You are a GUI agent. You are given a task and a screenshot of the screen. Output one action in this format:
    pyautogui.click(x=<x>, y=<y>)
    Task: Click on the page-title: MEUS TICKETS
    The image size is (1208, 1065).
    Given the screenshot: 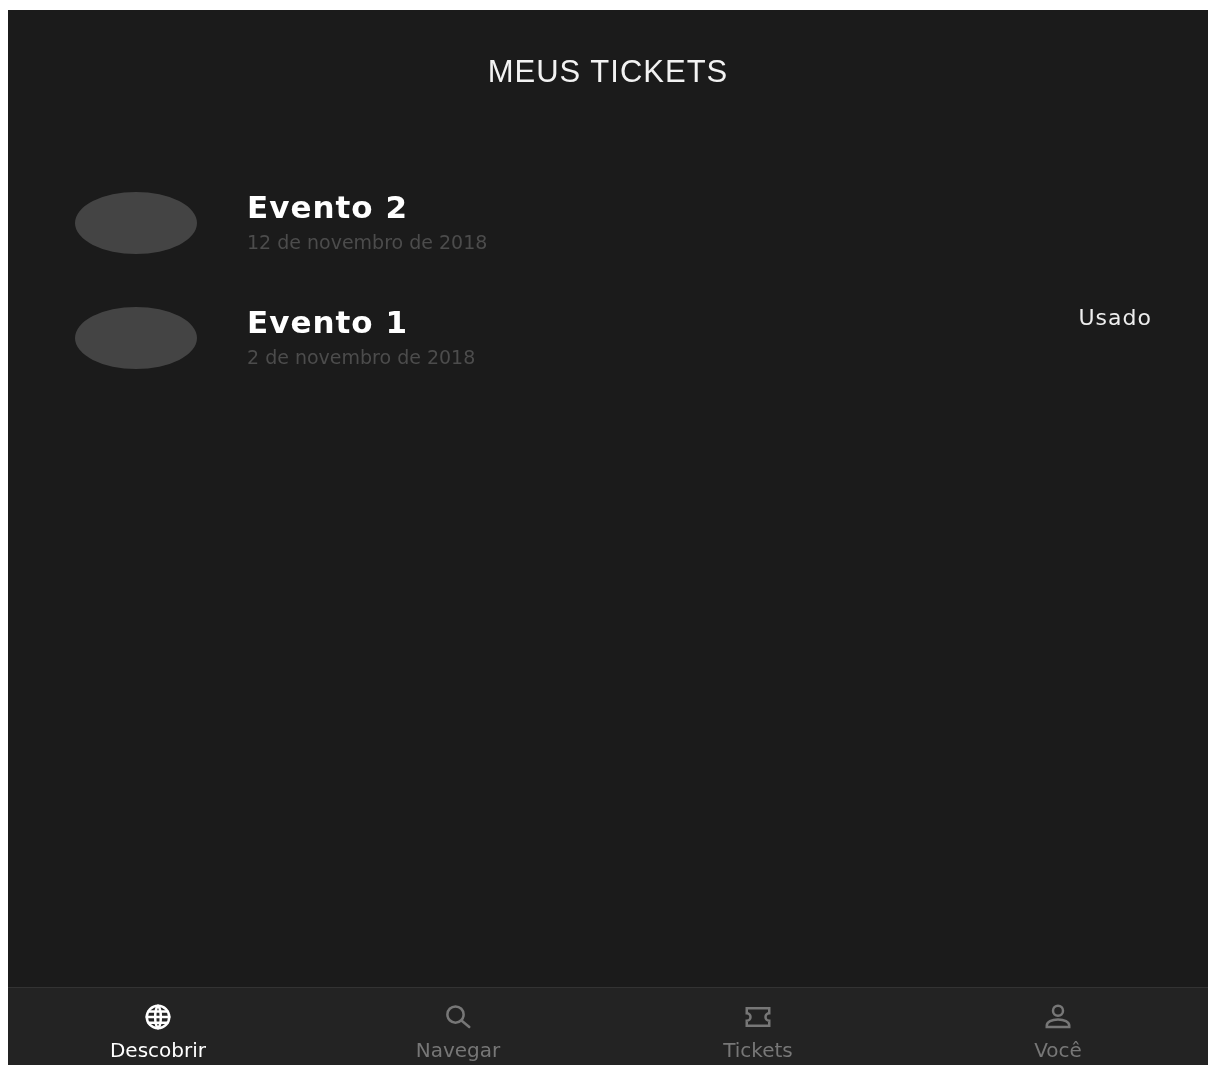 What is the action you would take?
    pyautogui.click(x=608, y=72)
    